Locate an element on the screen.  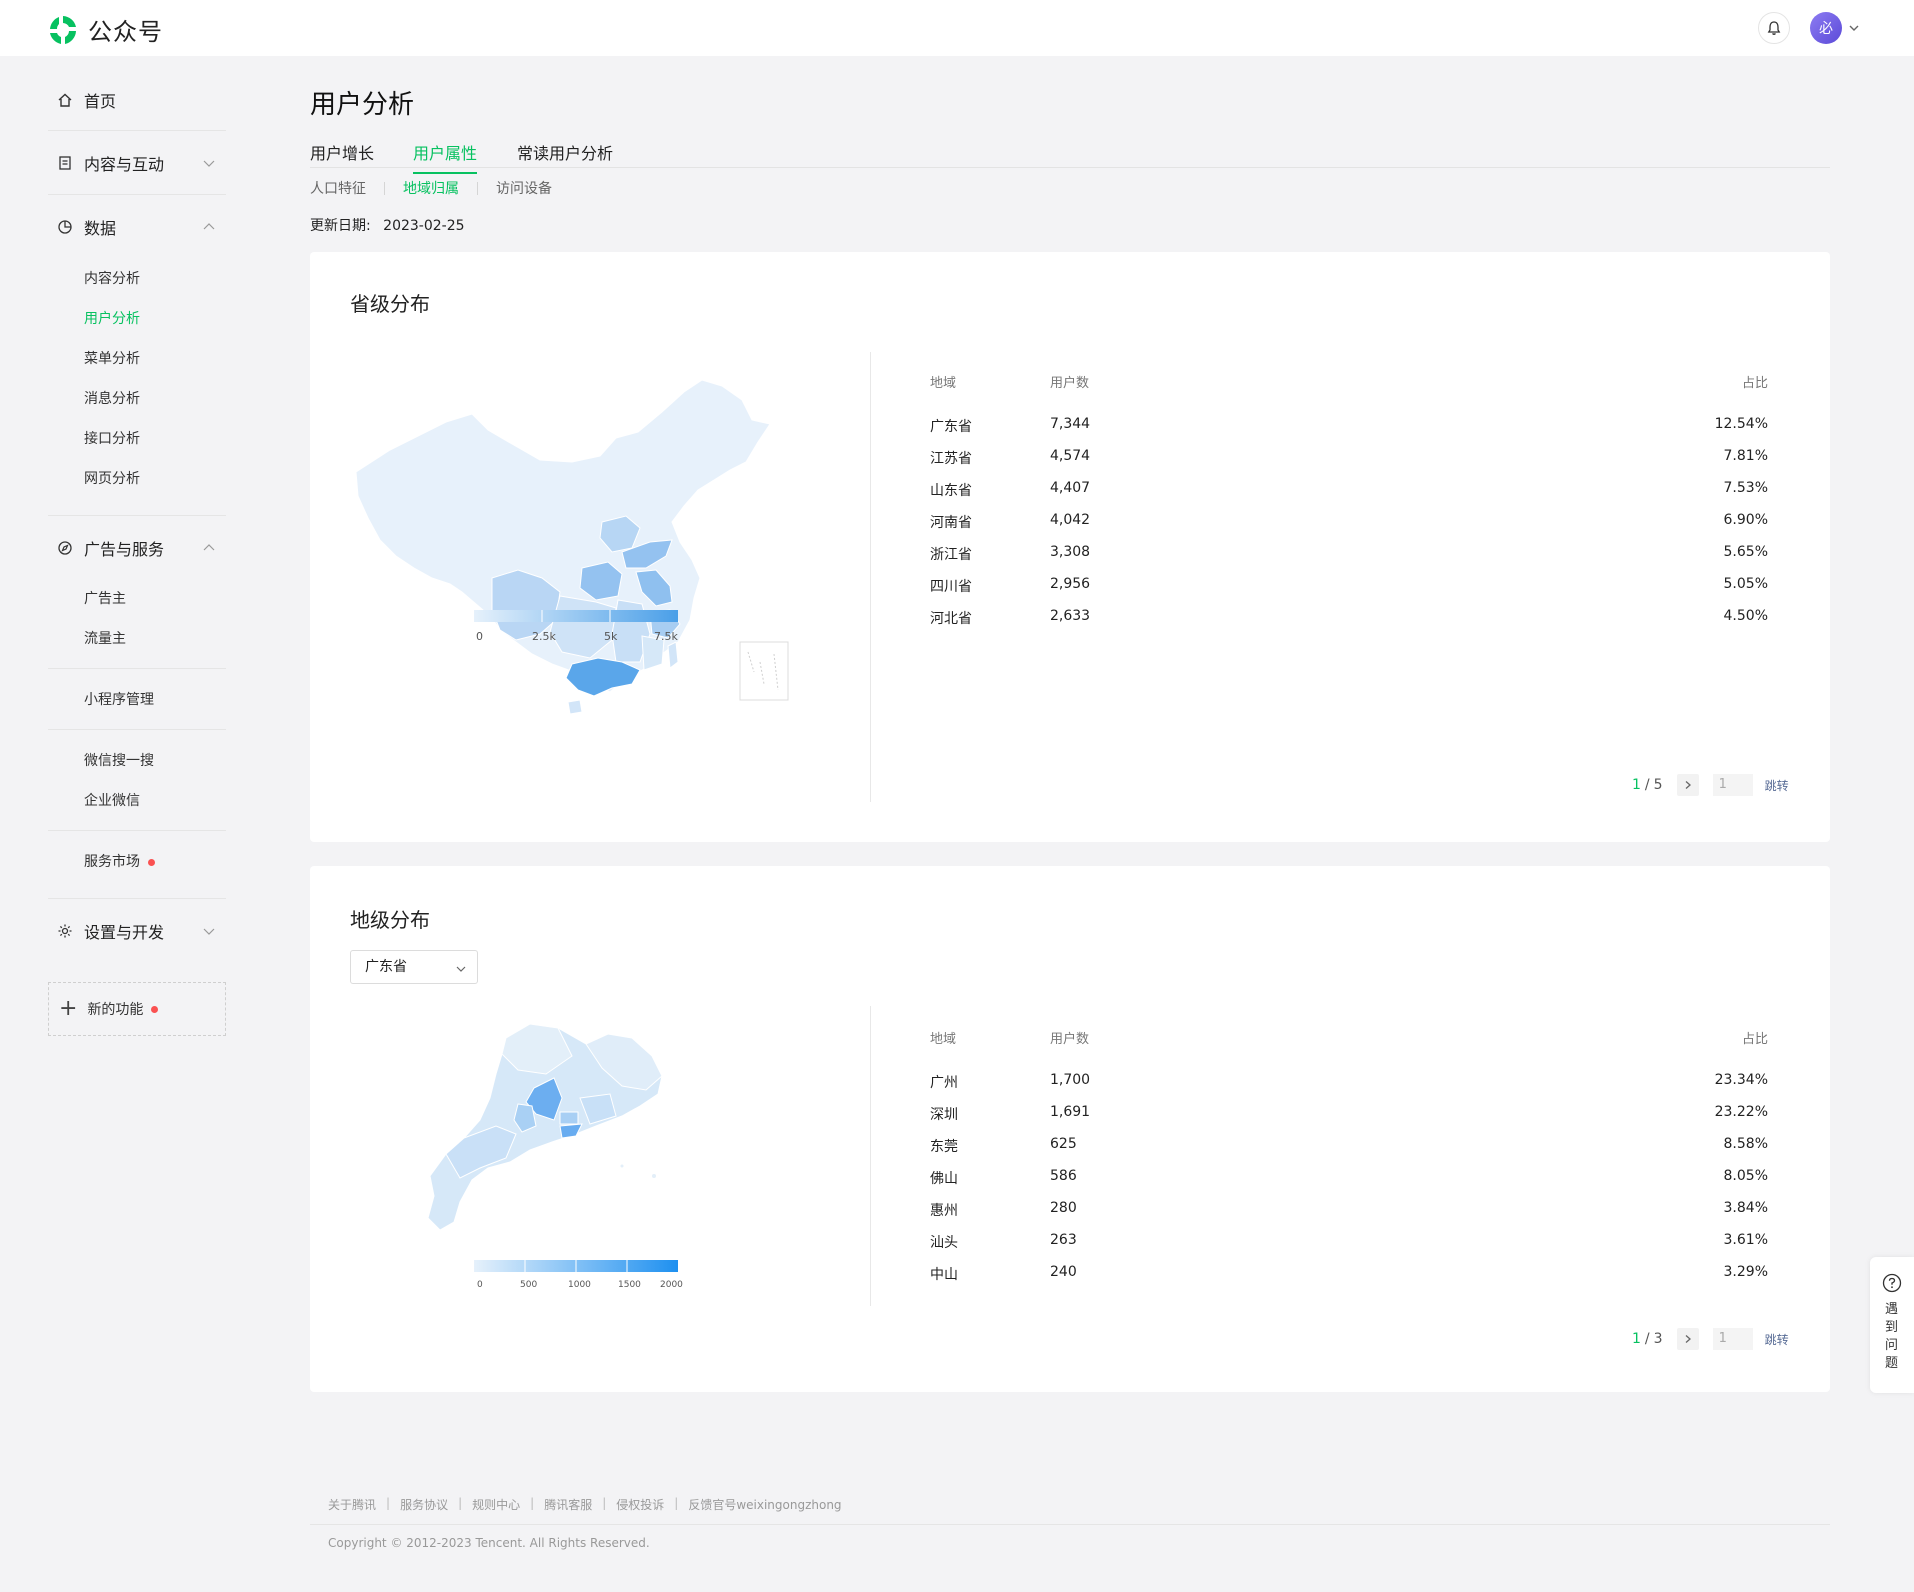
table-cell-region: 河南省 is located at coordinates (951, 523).